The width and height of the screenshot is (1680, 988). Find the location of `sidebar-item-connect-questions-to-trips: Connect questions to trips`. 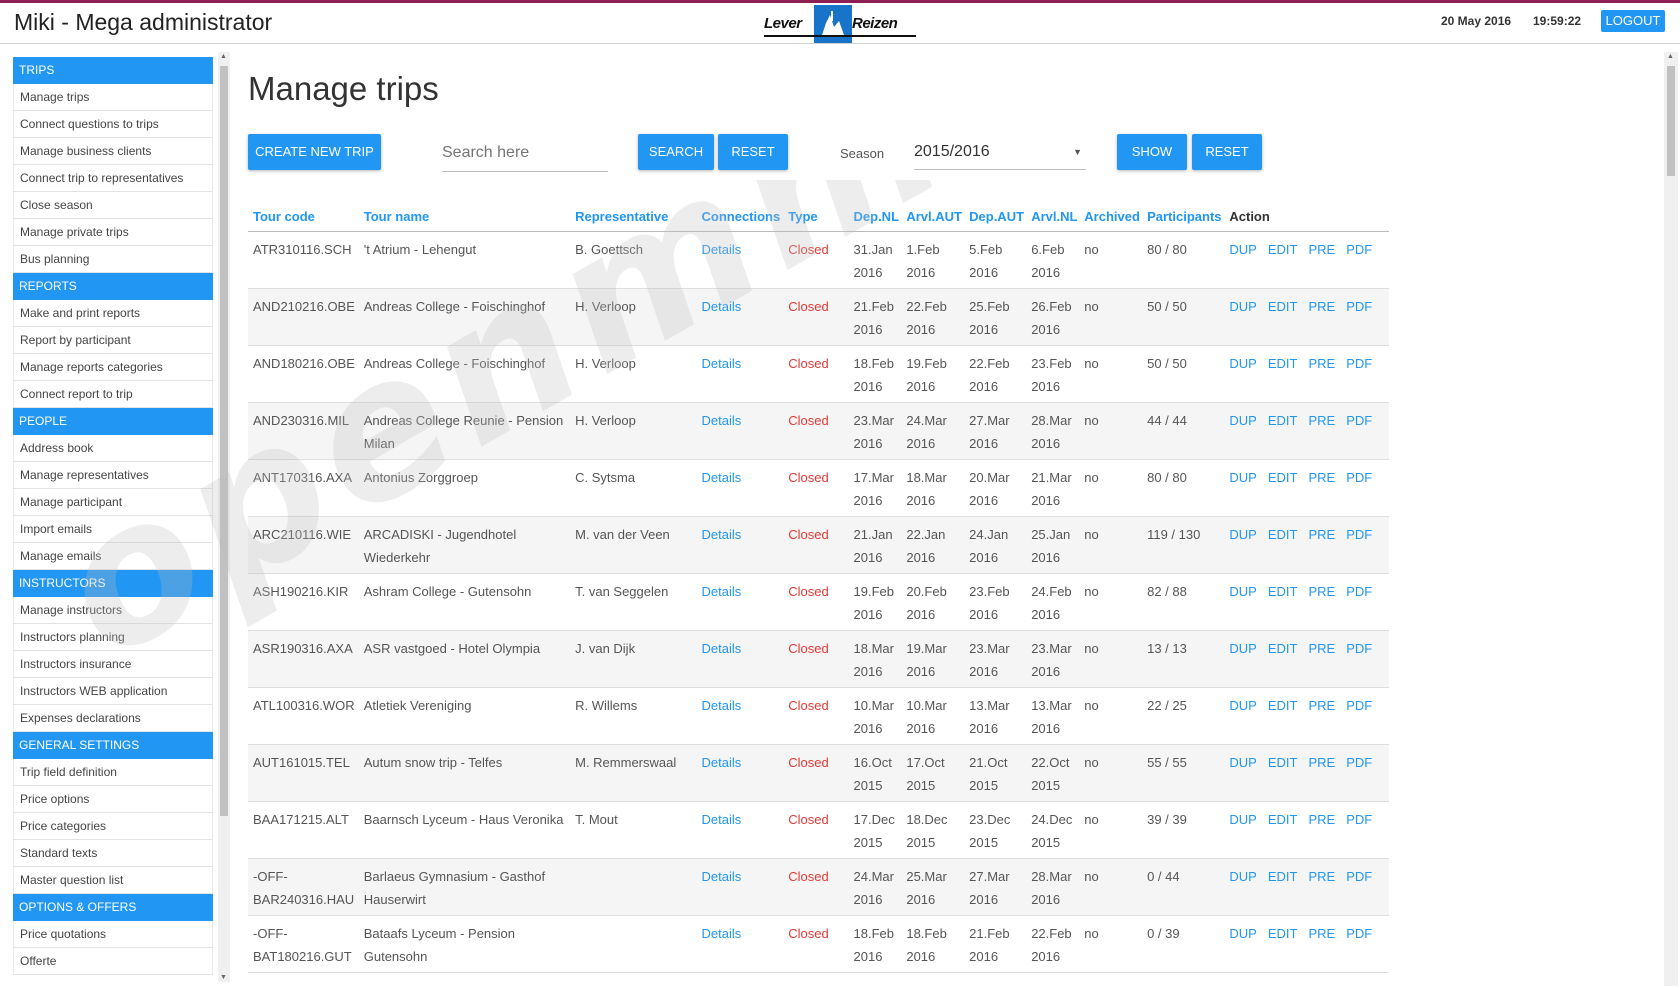

sidebar-item-connect-questions-to-trips: Connect questions to trips is located at coordinates (113, 124).